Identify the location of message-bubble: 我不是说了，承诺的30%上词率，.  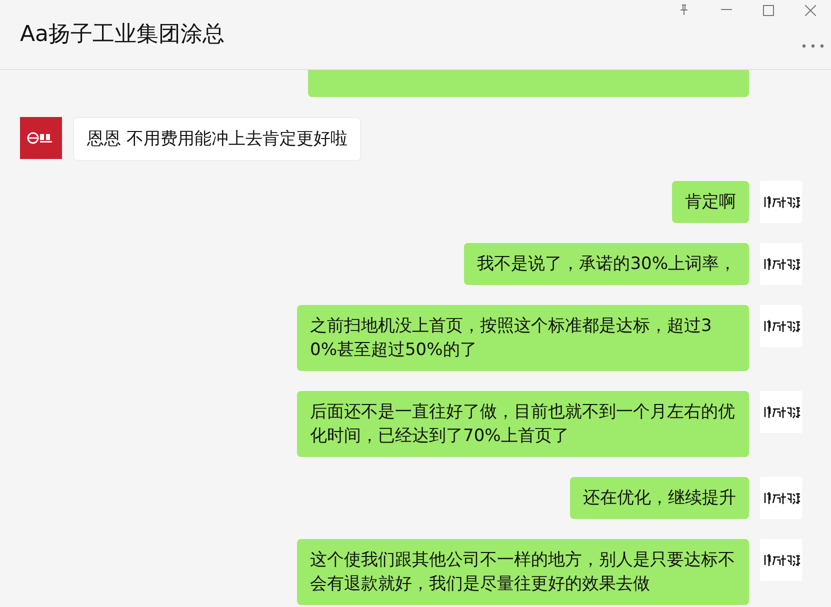
(606, 264).